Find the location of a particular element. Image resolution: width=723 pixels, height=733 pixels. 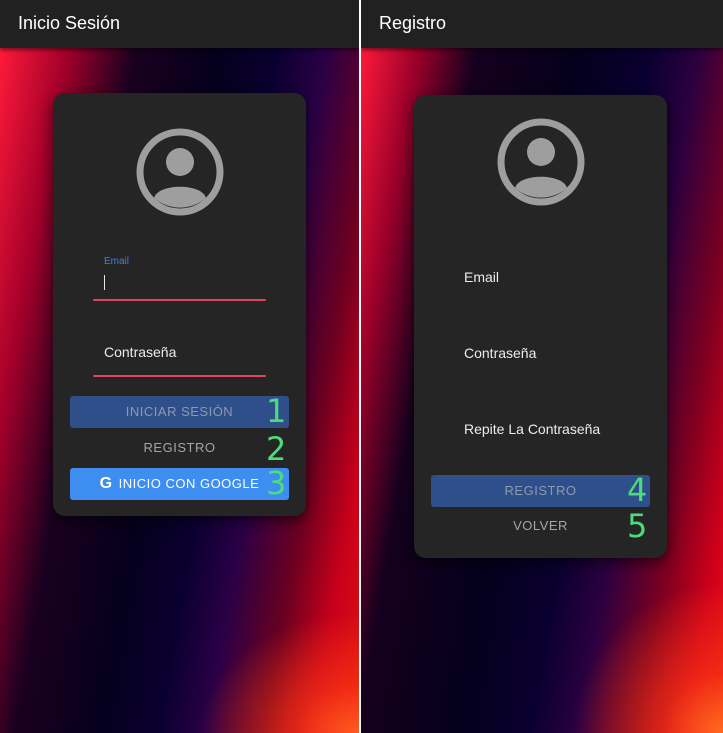

email-field: Email is located at coordinates (481, 277).